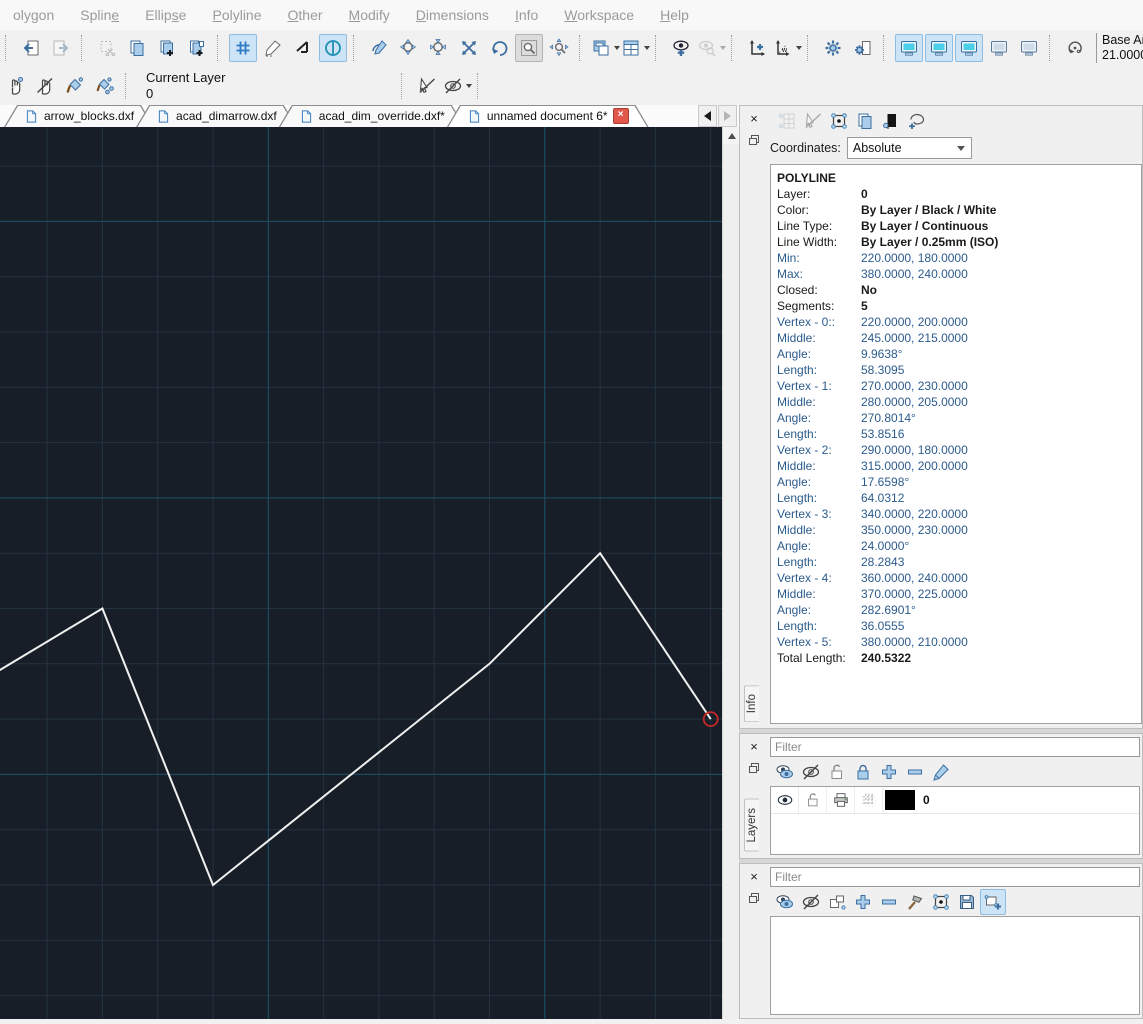 This screenshot has height=1024, width=1143. What do you see at coordinates (369, 15) in the screenshot?
I see `menu-item-modify: Modify` at bounding box center [369, 15].